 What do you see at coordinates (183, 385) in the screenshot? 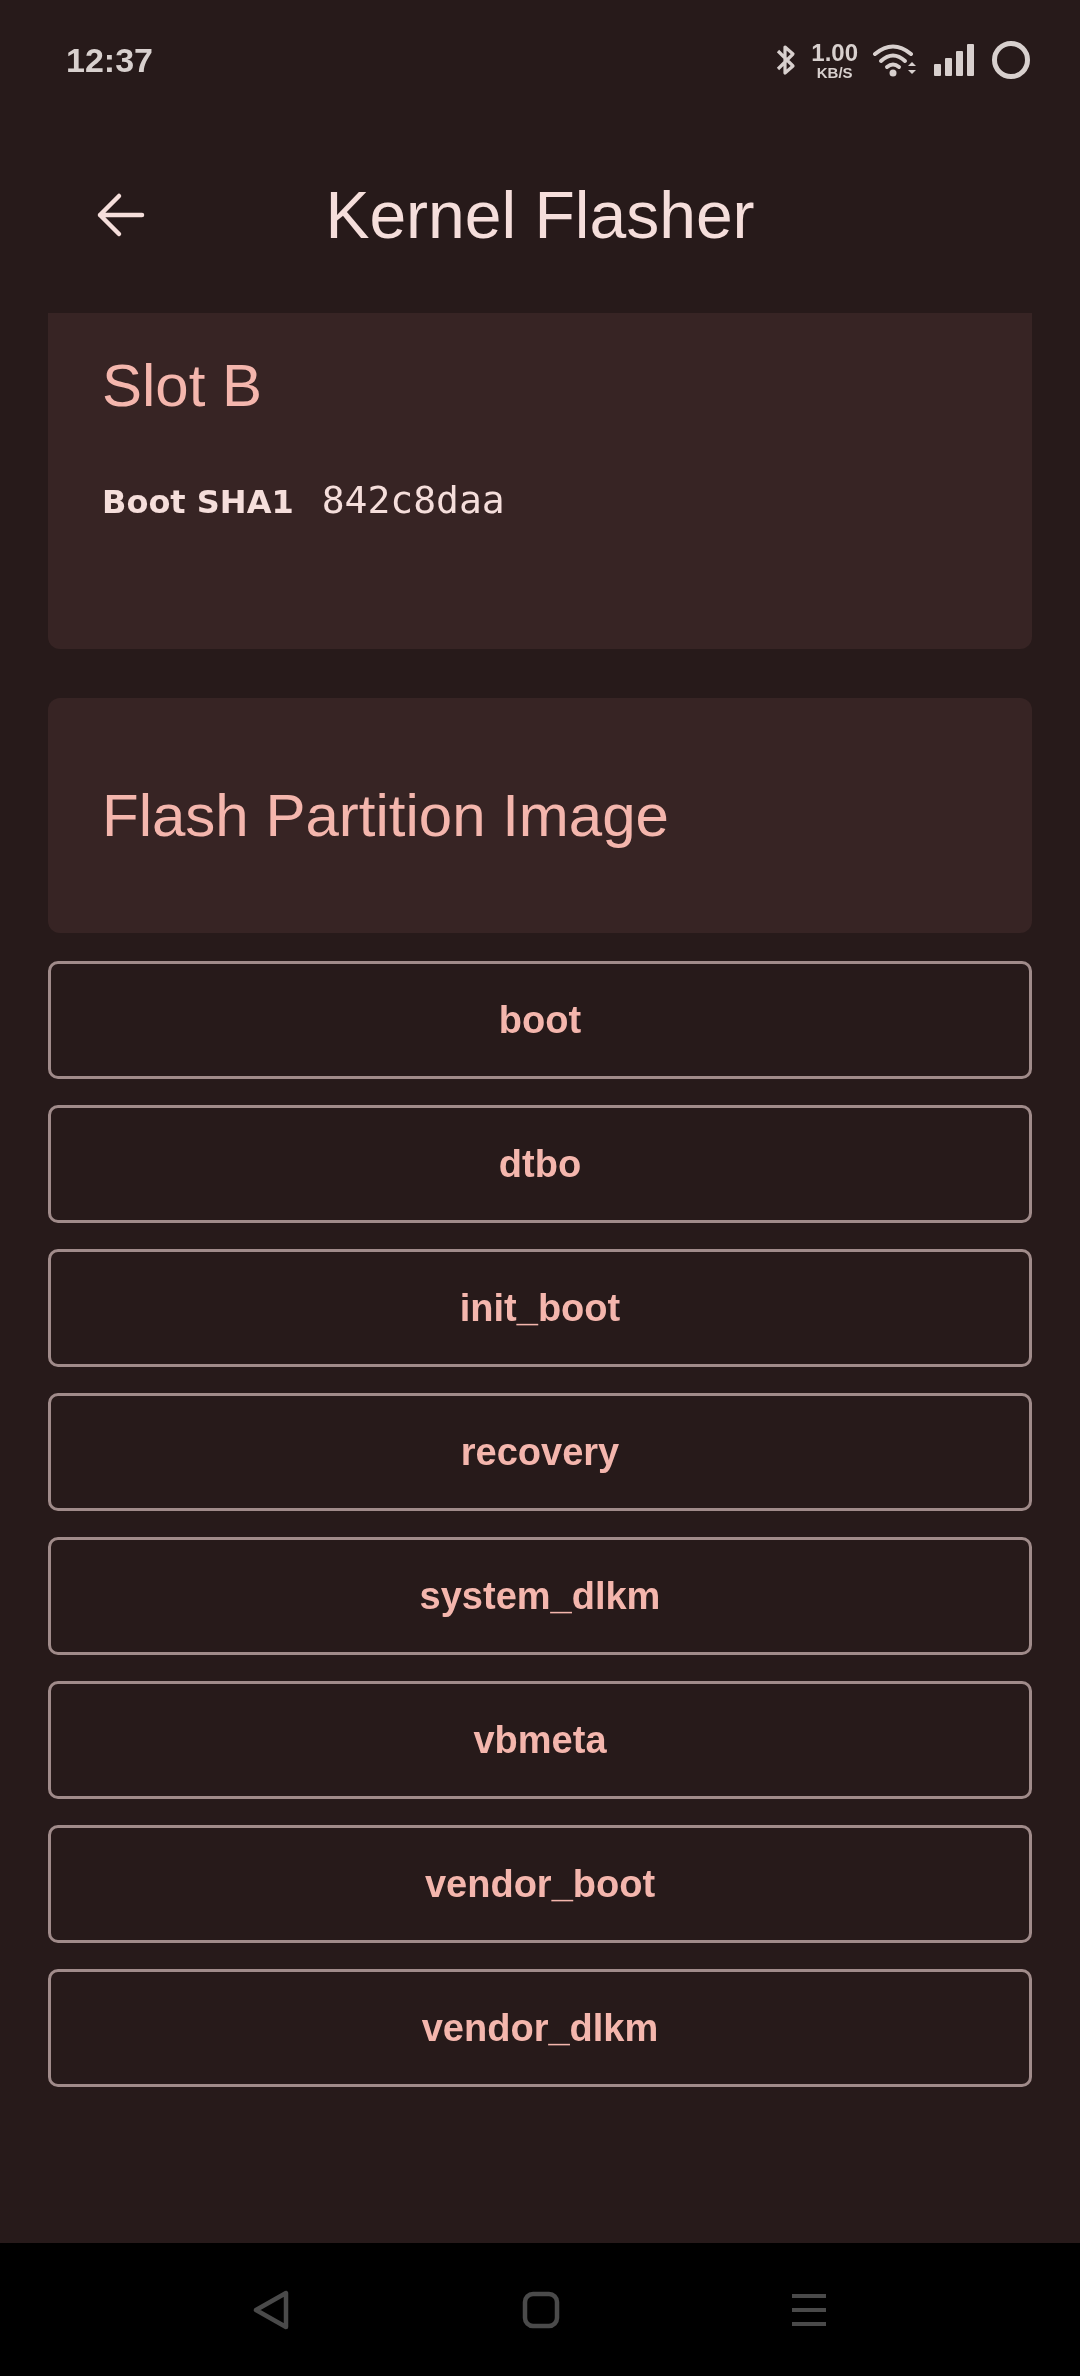
I see `slot-title: Slot B` at bounding box center [183, 385].